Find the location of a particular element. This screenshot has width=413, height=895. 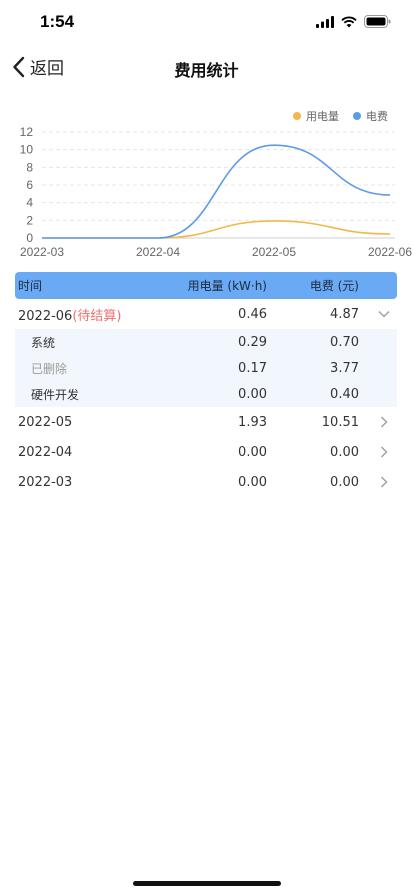

battery-icon is located at coordinates (377, 21).